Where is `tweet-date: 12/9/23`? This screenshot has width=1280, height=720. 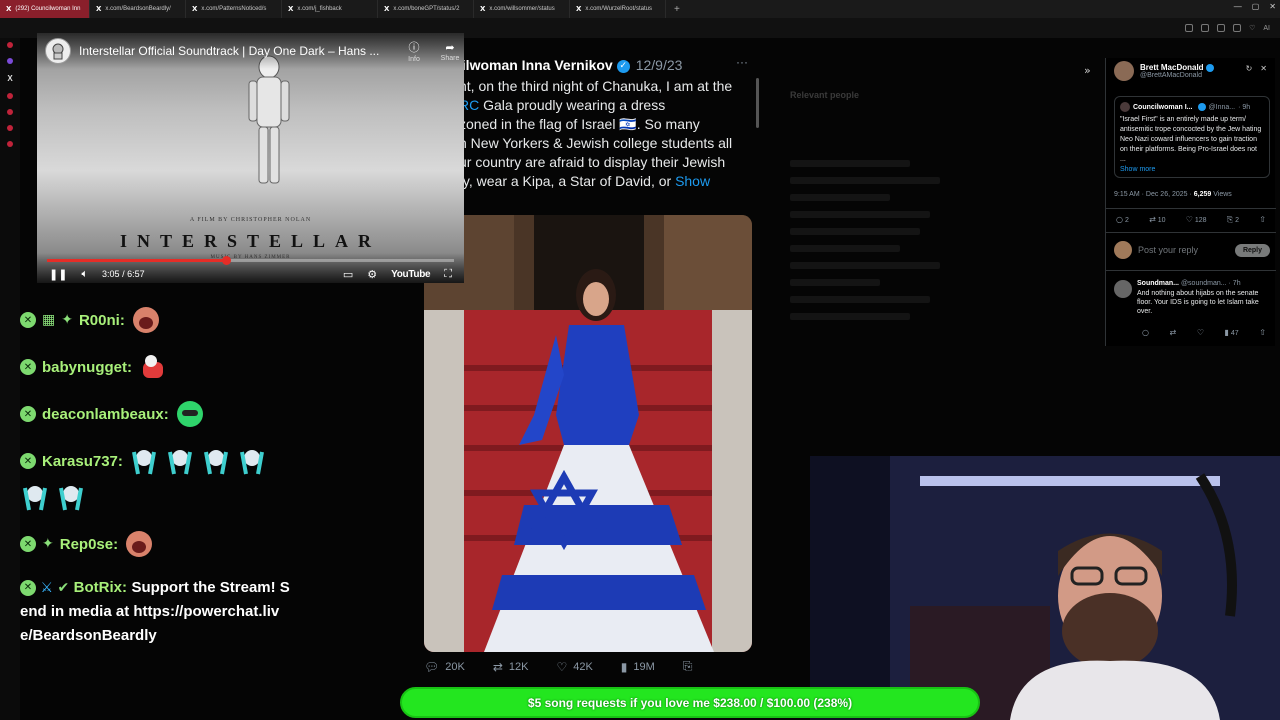
tweet-date: 12/9/23 is located at coordinates (659, 65).